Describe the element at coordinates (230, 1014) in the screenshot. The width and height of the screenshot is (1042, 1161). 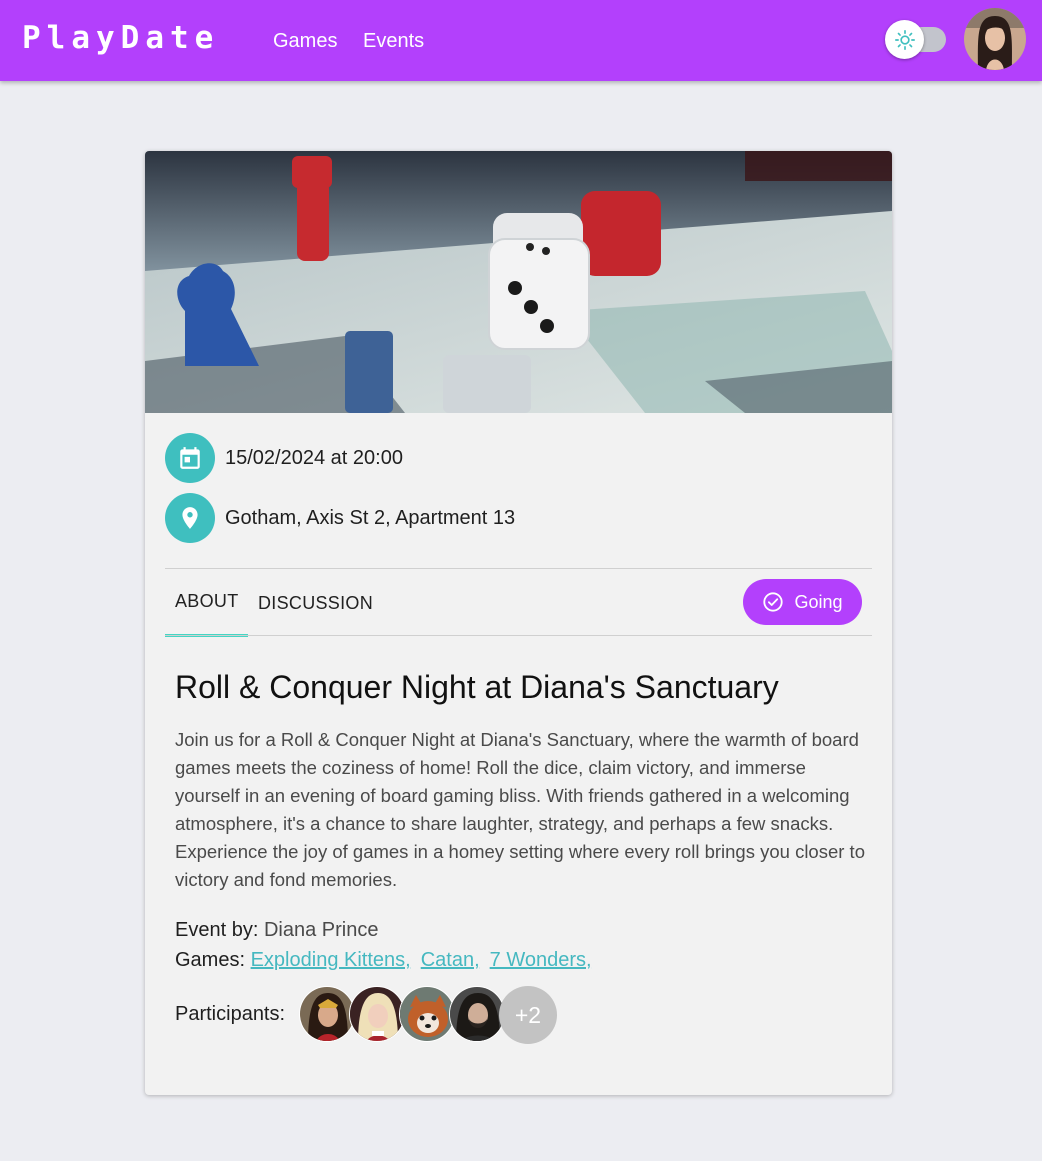
I see `participants-label: Participants:` at that location.